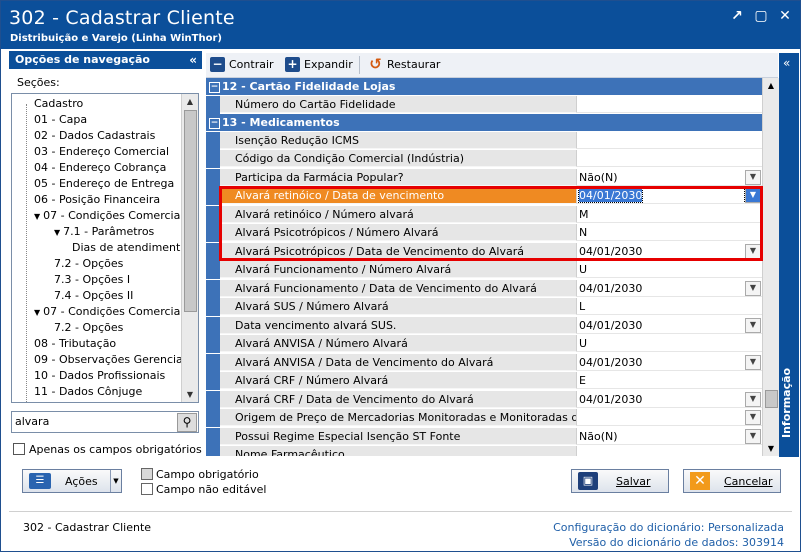 The image size is (801, 552). Describe the element at coordinates (60, 119) in the screenshot. I see `tree-item: 01 - Capa` at that location.